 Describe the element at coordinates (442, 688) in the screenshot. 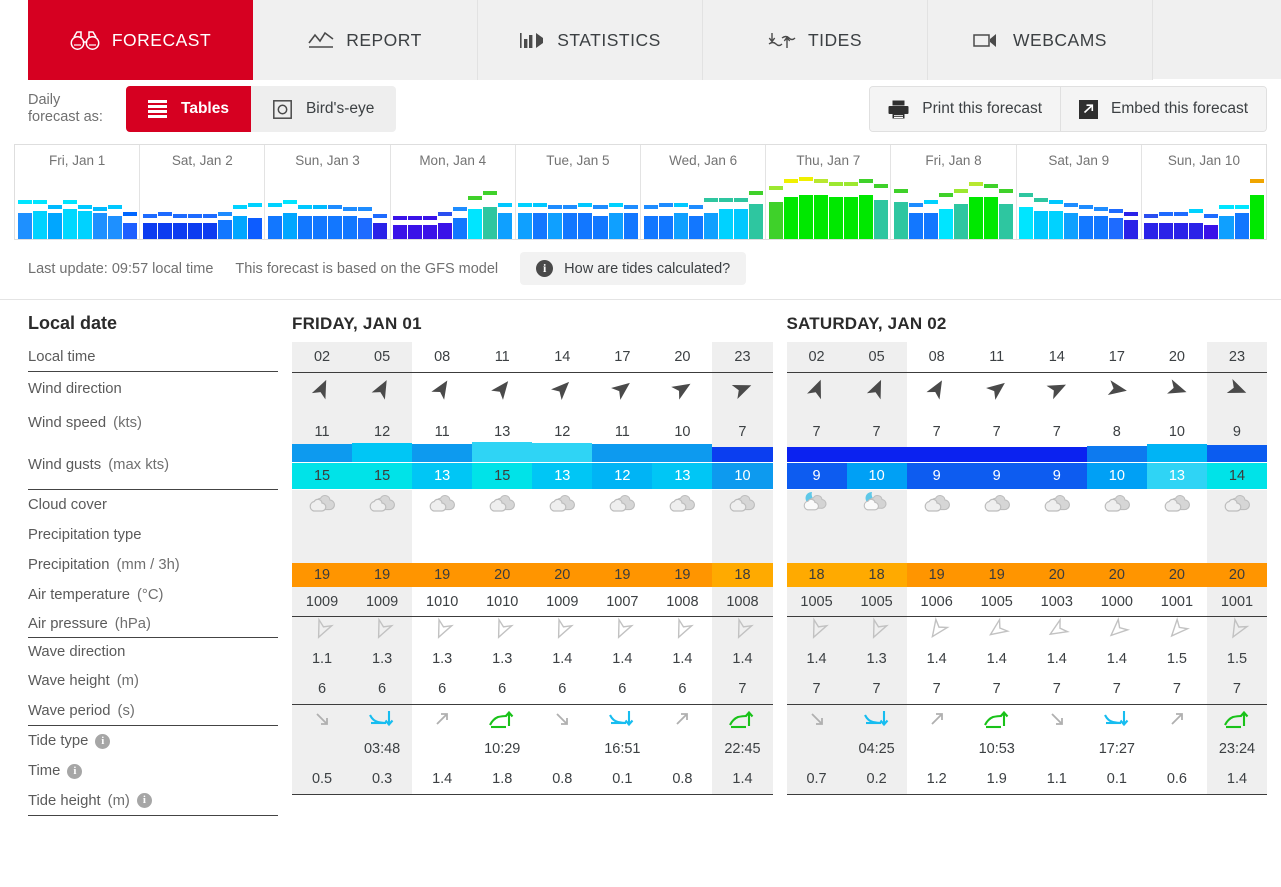

I see `cell-wave-period: 6` at that location.